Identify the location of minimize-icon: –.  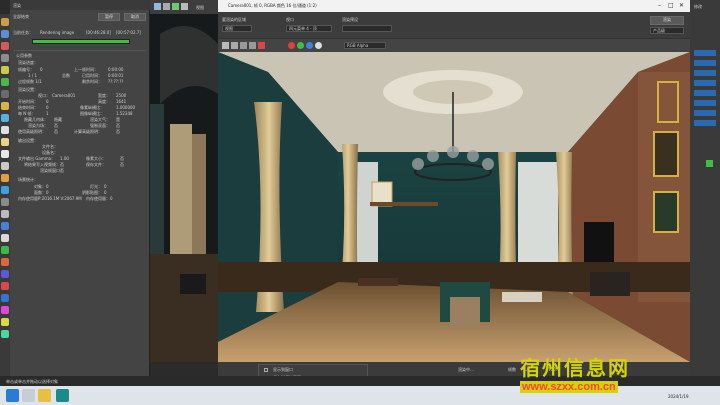
(659, 5).